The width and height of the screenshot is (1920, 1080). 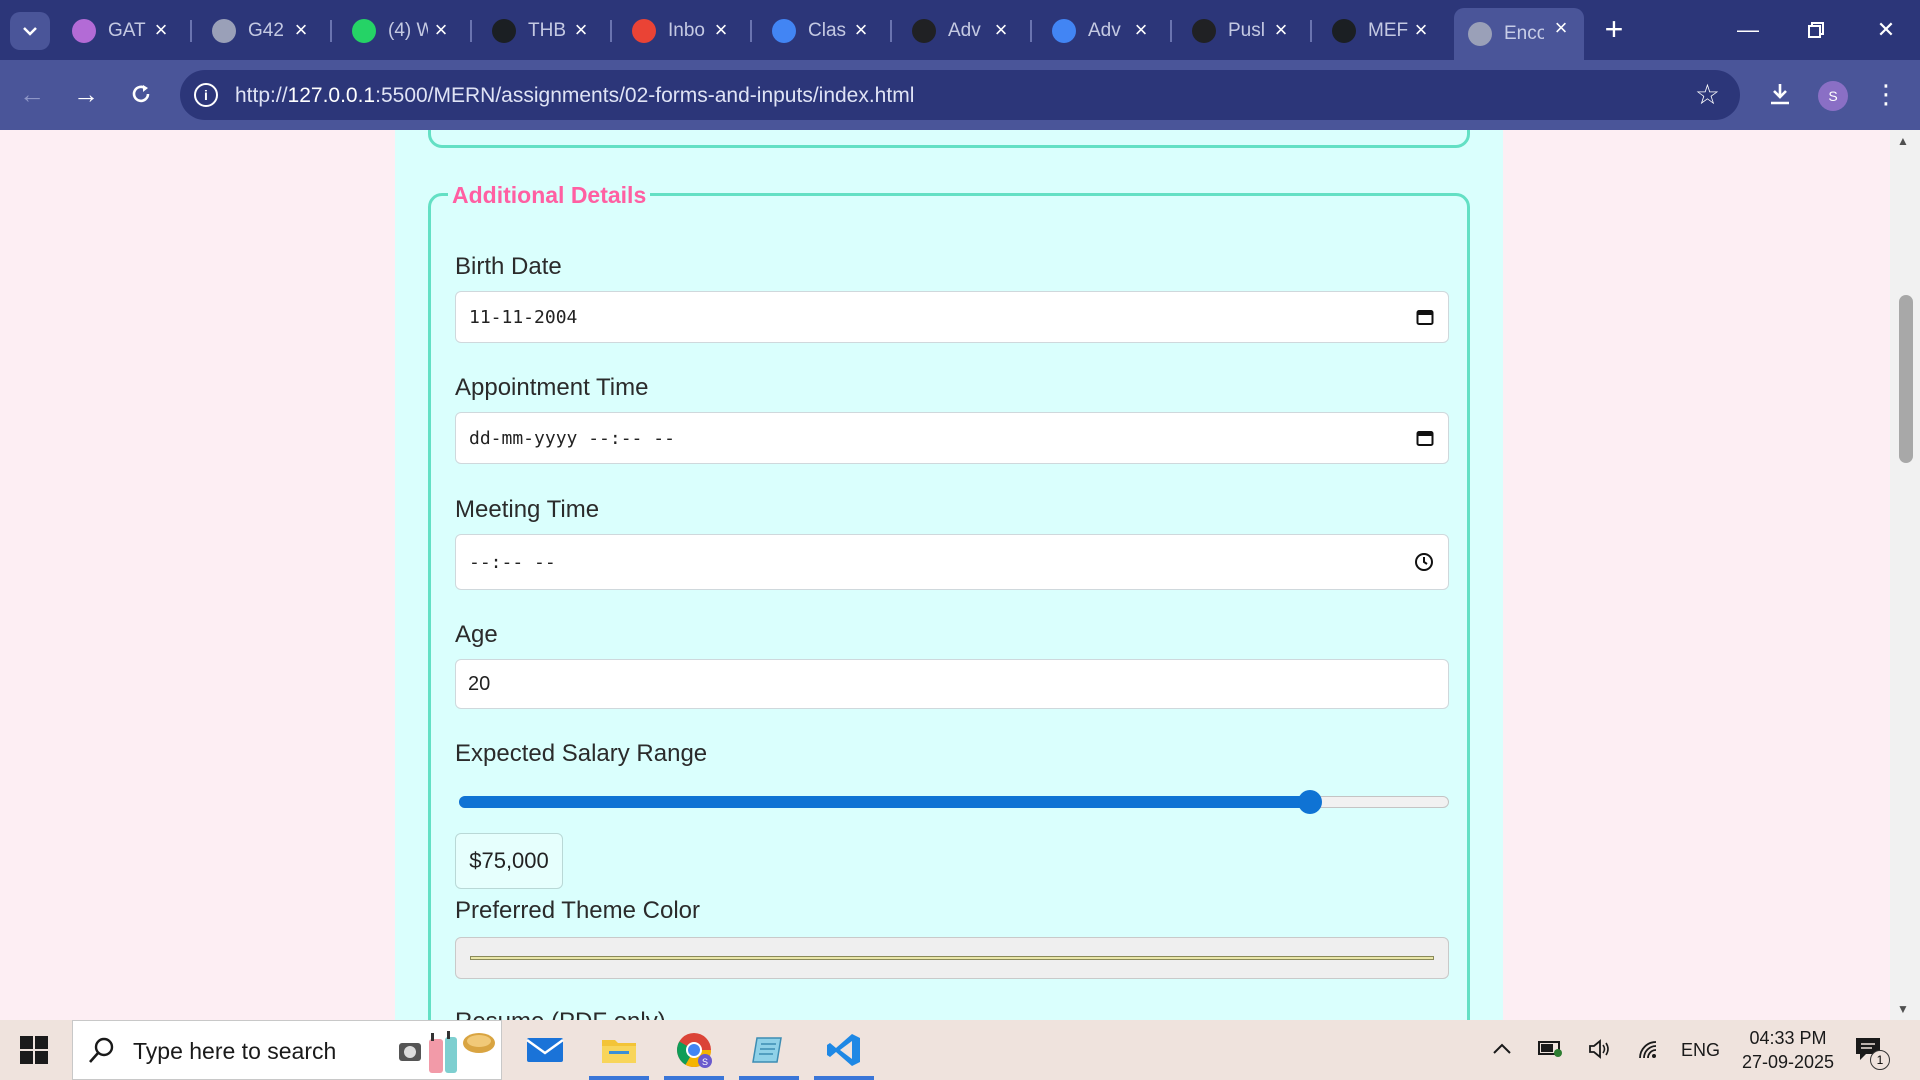 What do you see at coordinates (1886, 94) in the screenshot?
I see `browser-menu-button: ⋮` at bounding box center [1886, 94].